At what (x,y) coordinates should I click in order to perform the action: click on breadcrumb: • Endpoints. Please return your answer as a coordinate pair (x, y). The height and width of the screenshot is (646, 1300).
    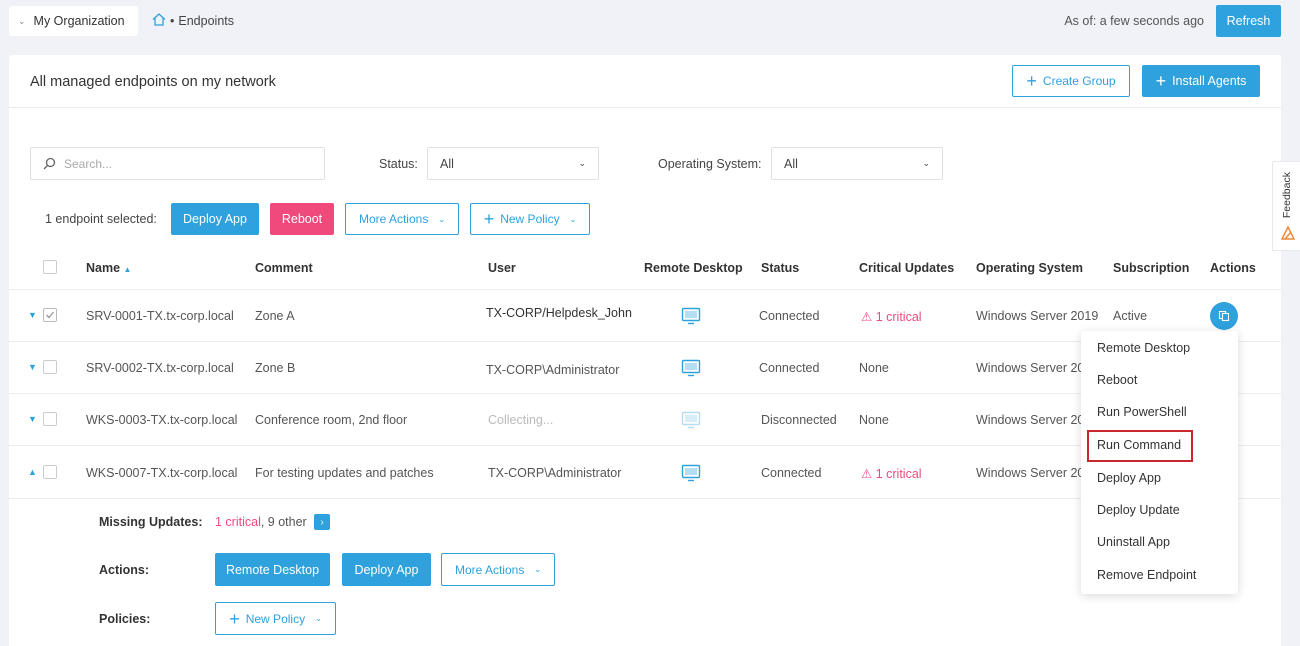
    Looking at the image, I should click on (193, 21).